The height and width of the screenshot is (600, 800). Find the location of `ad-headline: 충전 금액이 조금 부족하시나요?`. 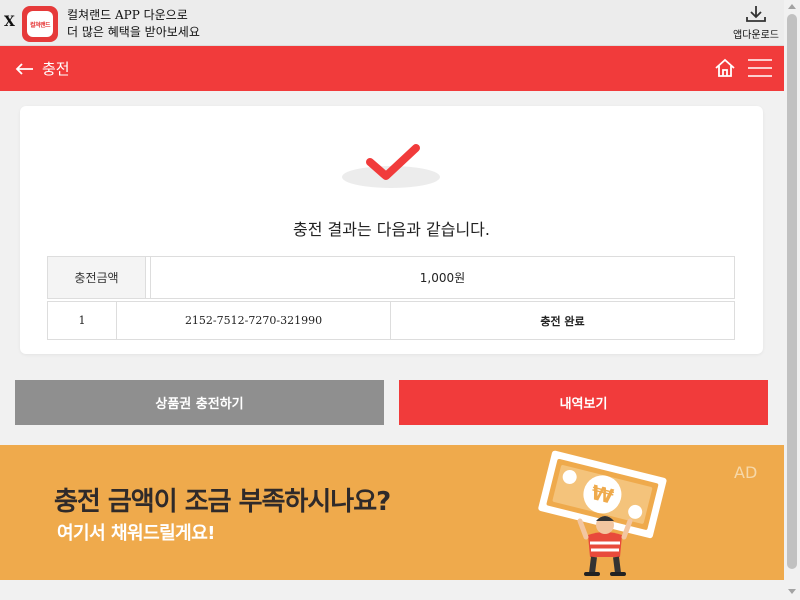

ad-headline: 충전 금액이 조금 부족하시나요? is located at coordinates (222, 502).